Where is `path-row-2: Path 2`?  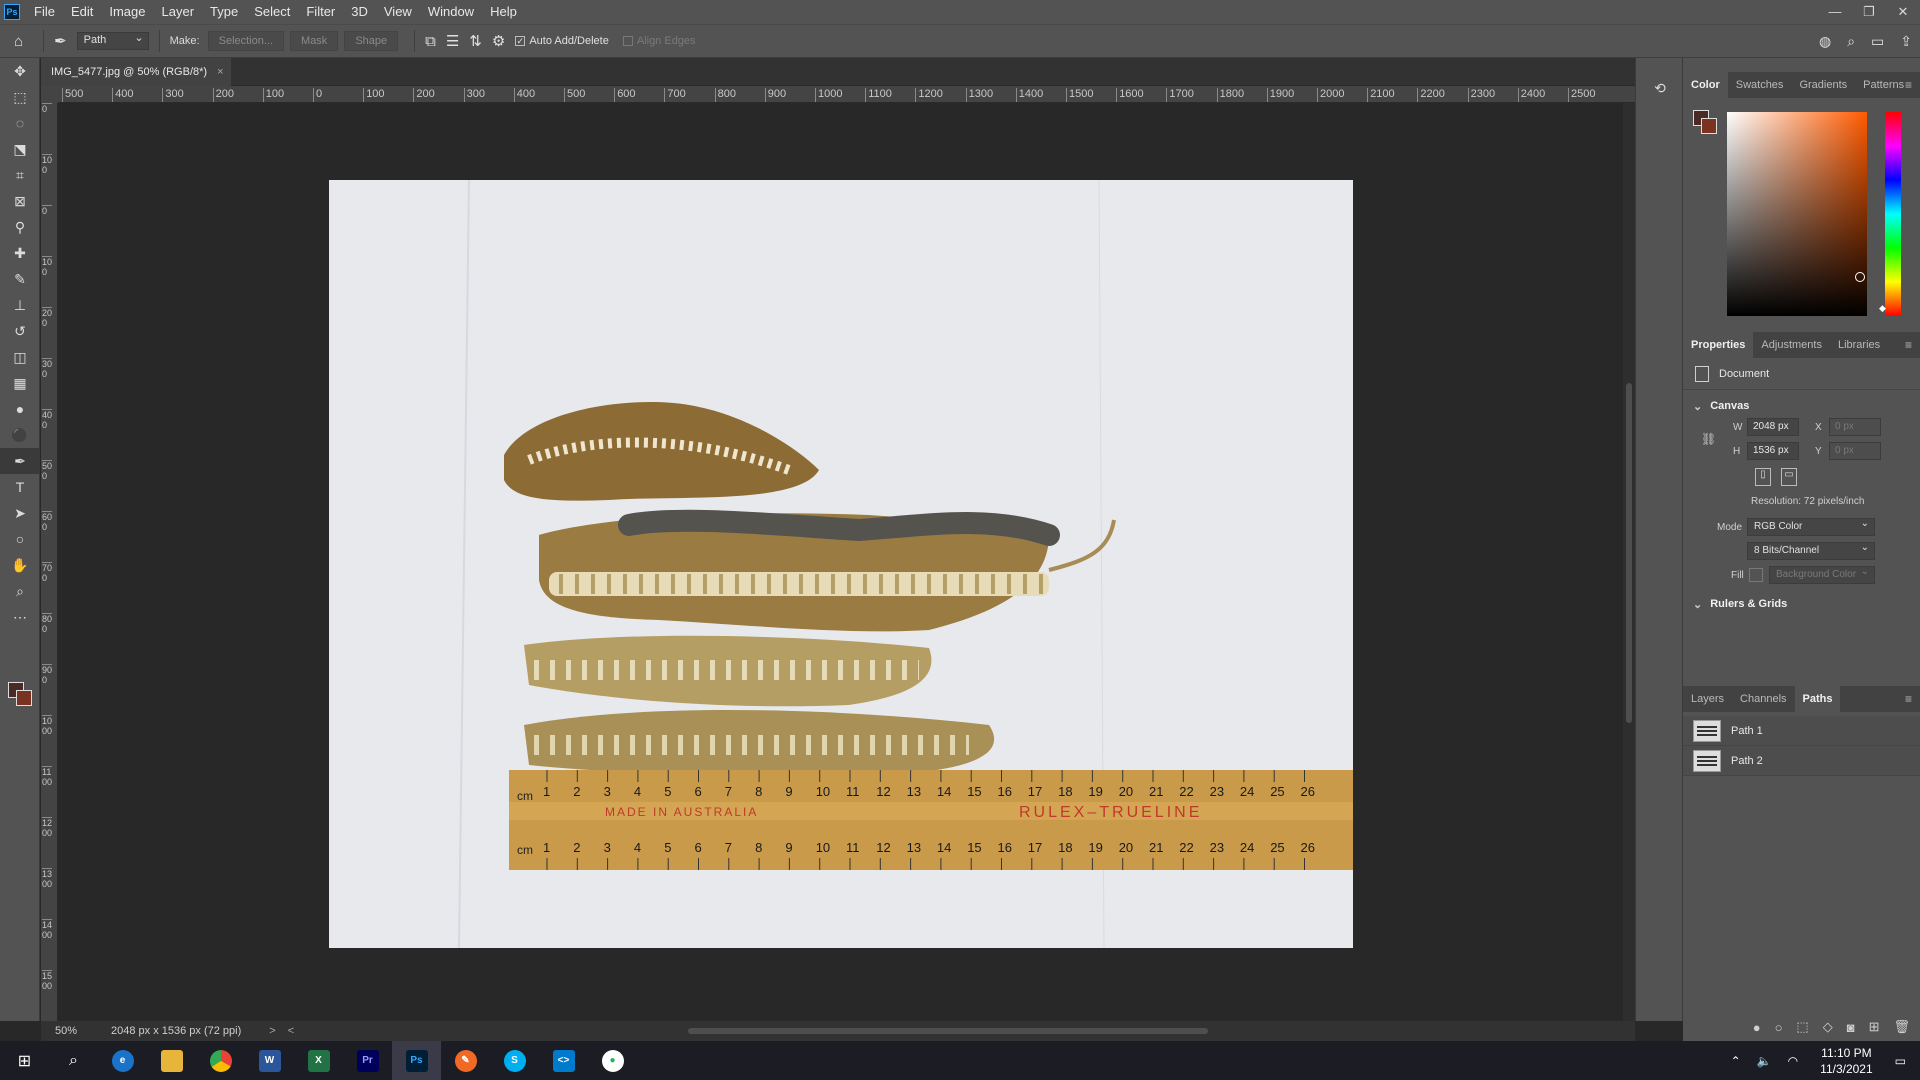 path-row-2: Path 2 is located at coordinates (1801, 761).